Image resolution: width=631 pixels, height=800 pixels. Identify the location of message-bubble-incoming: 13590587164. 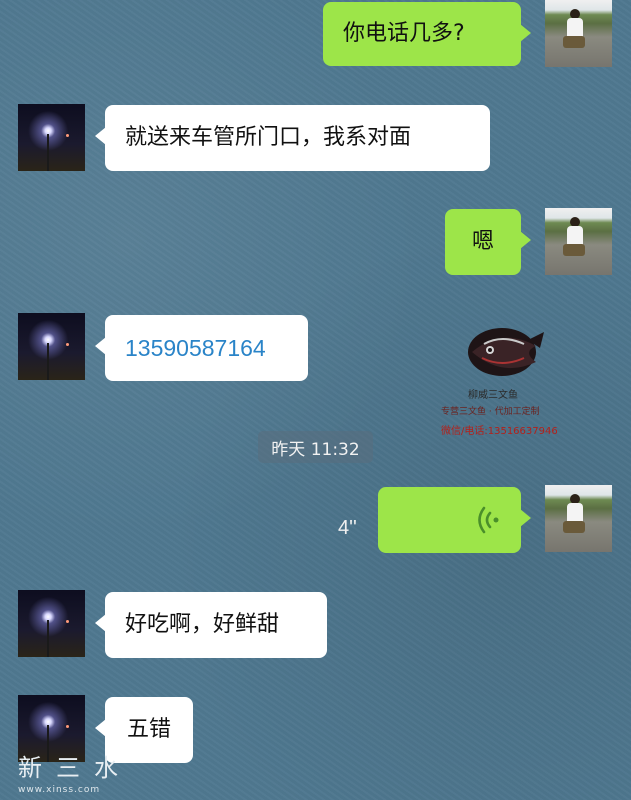
(201, 348).